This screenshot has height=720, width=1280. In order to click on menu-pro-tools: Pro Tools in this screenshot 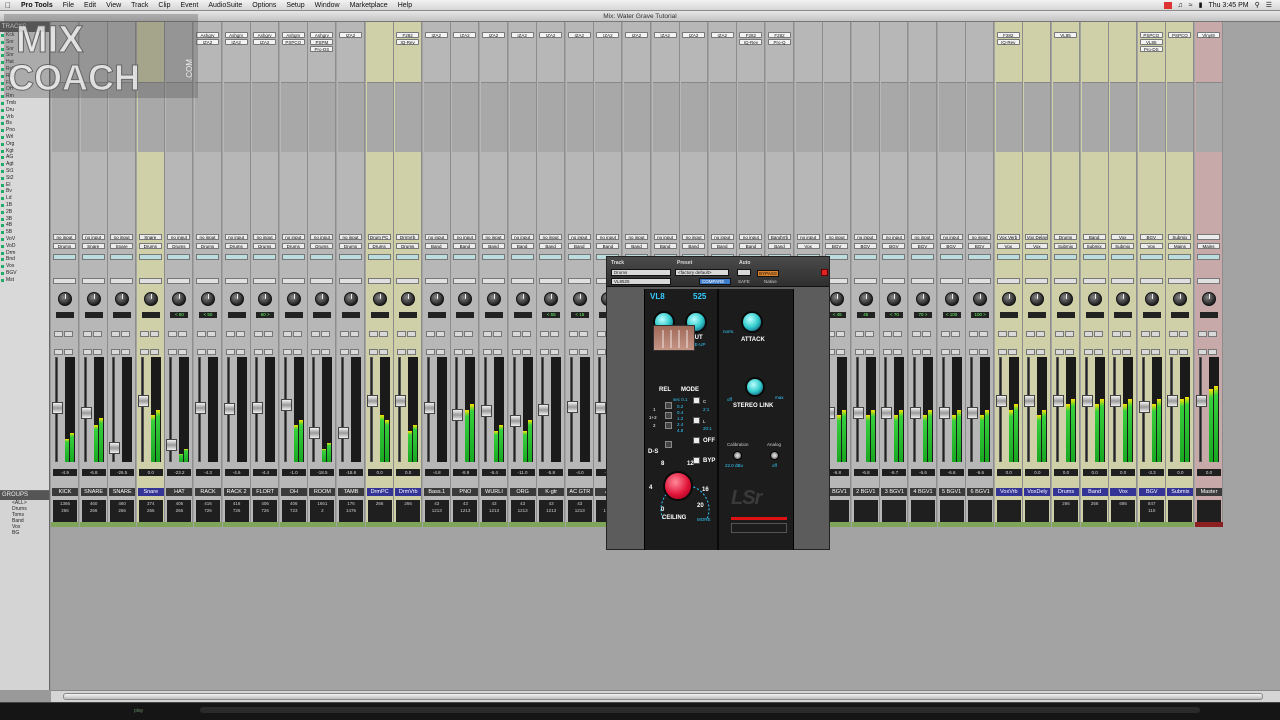, I will do `click(37, 5)`.